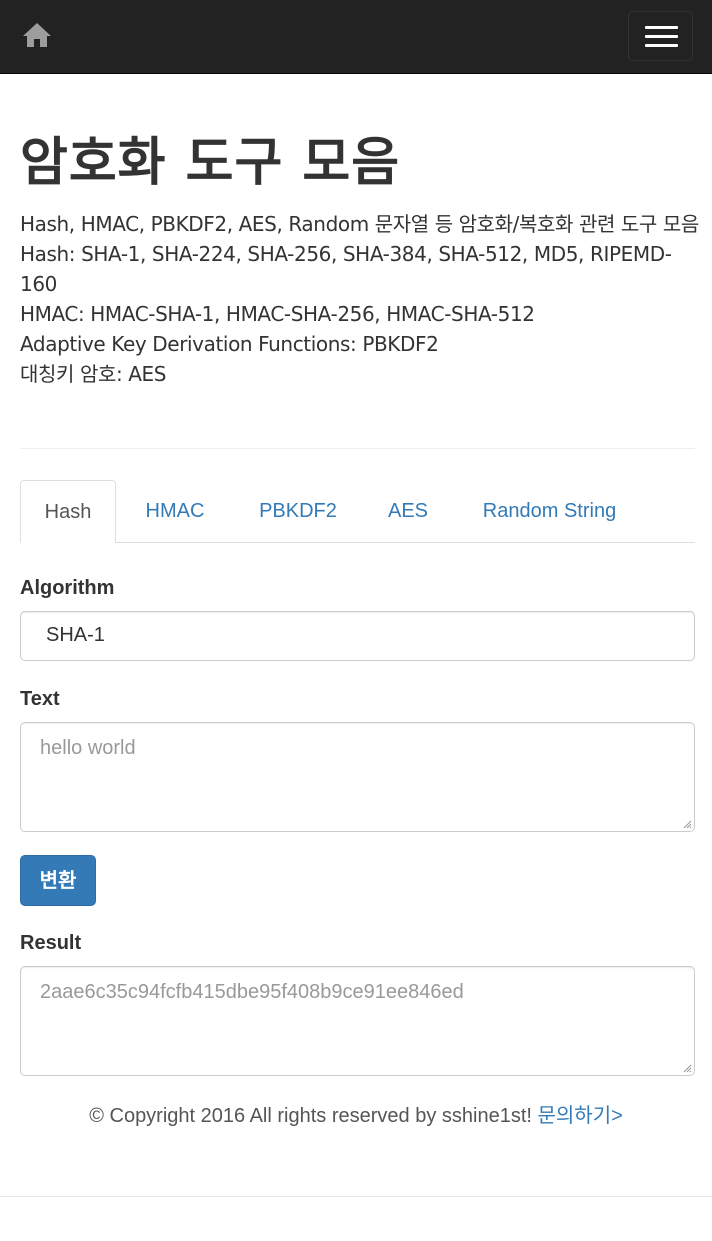  Describe the element at coordinates (58, 880) in the screenshot. I see `convert-button: 변환` at that location.